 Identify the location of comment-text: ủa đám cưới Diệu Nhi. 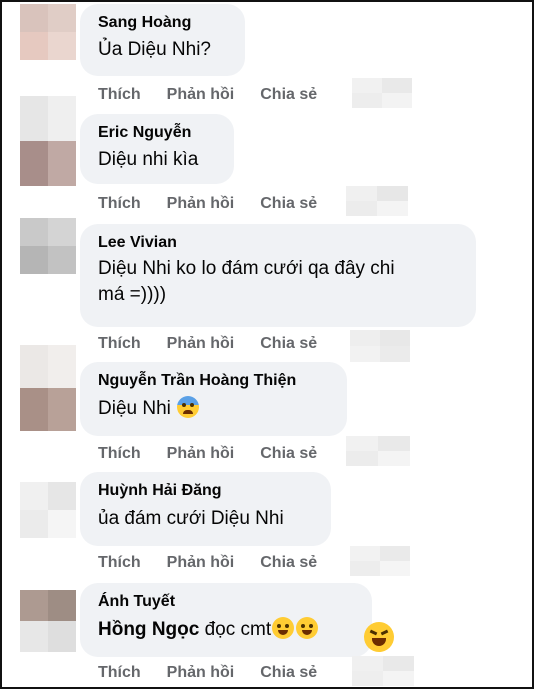
(191, 518).